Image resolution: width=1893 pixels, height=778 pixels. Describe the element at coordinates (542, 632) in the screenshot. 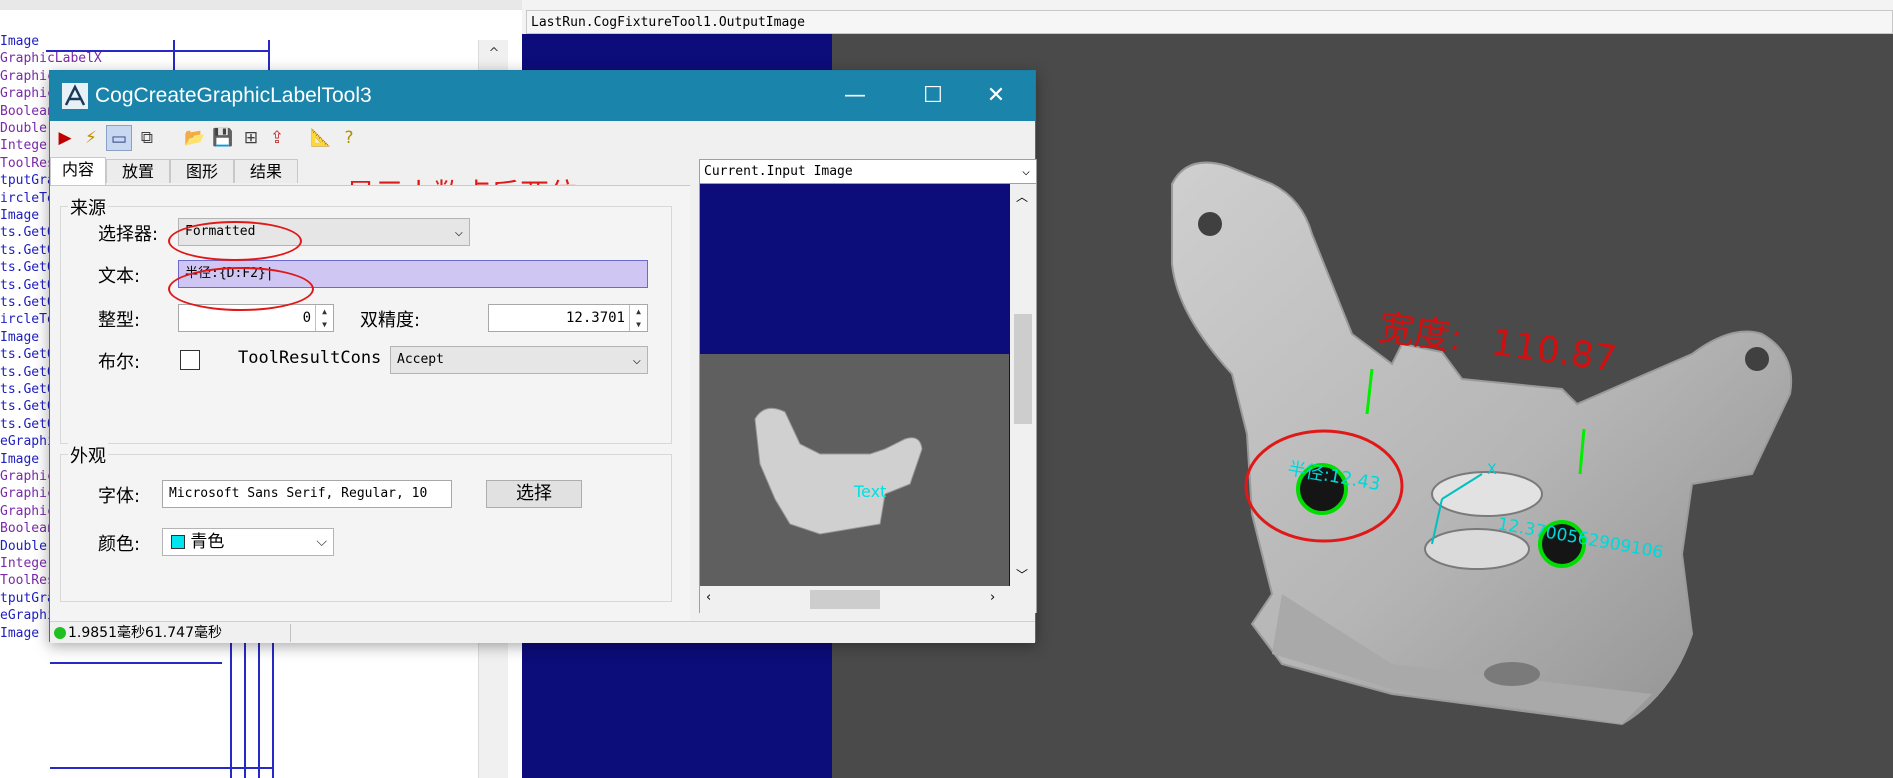

I see `dialog-statusbar: 1.9851毫秒61.747毫秒` at that location.